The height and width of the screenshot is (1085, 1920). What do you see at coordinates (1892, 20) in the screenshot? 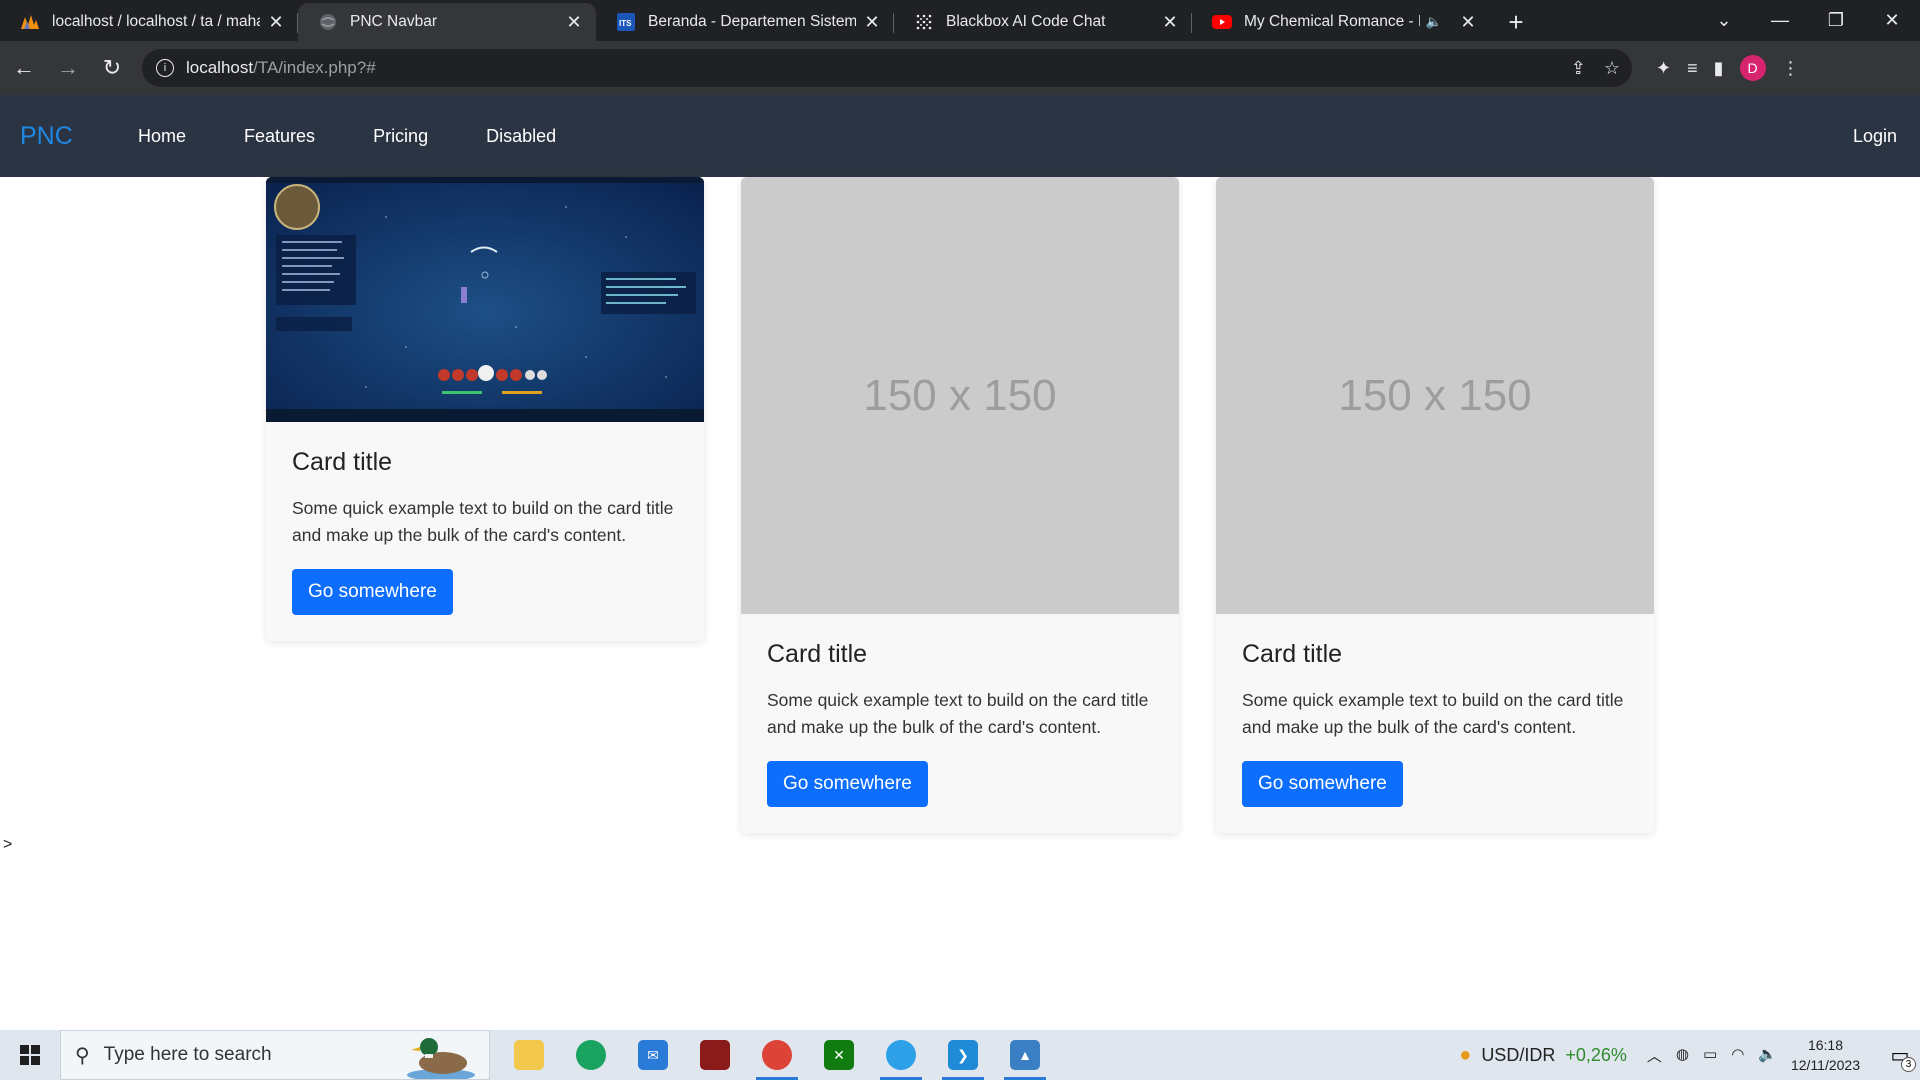
I see `close-window-icon: ✕` at bounding box center [1892, 20].